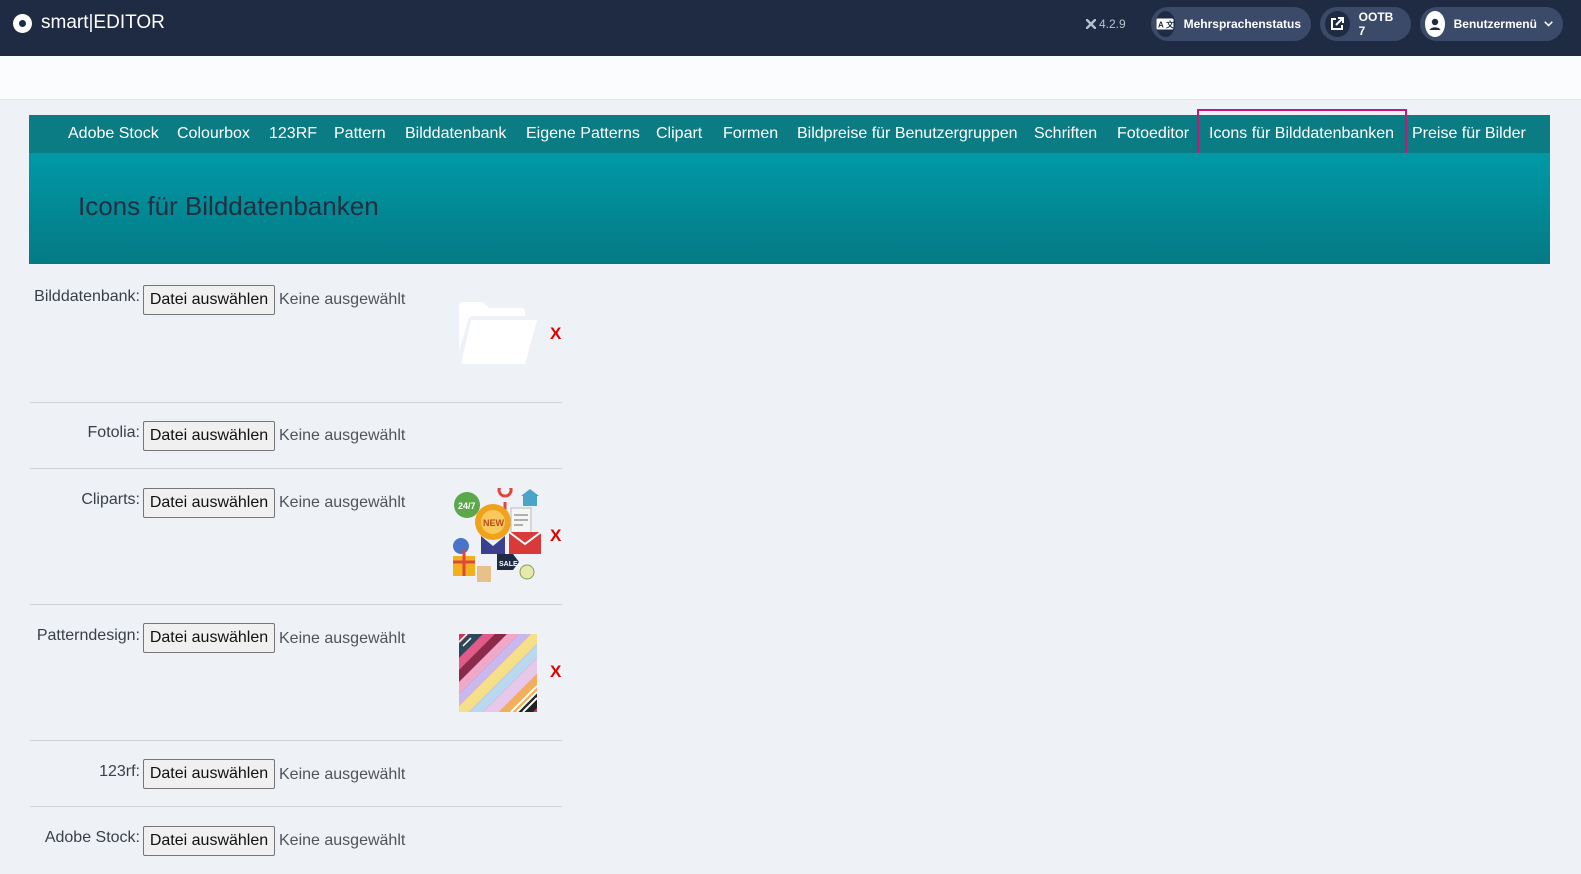 This screenshot has width=1581, height=874. Describe the element at coordinates (342, 299) in the screenshot. I see `bilddatenbank-file-status: Keine ausgewählt` at that location.